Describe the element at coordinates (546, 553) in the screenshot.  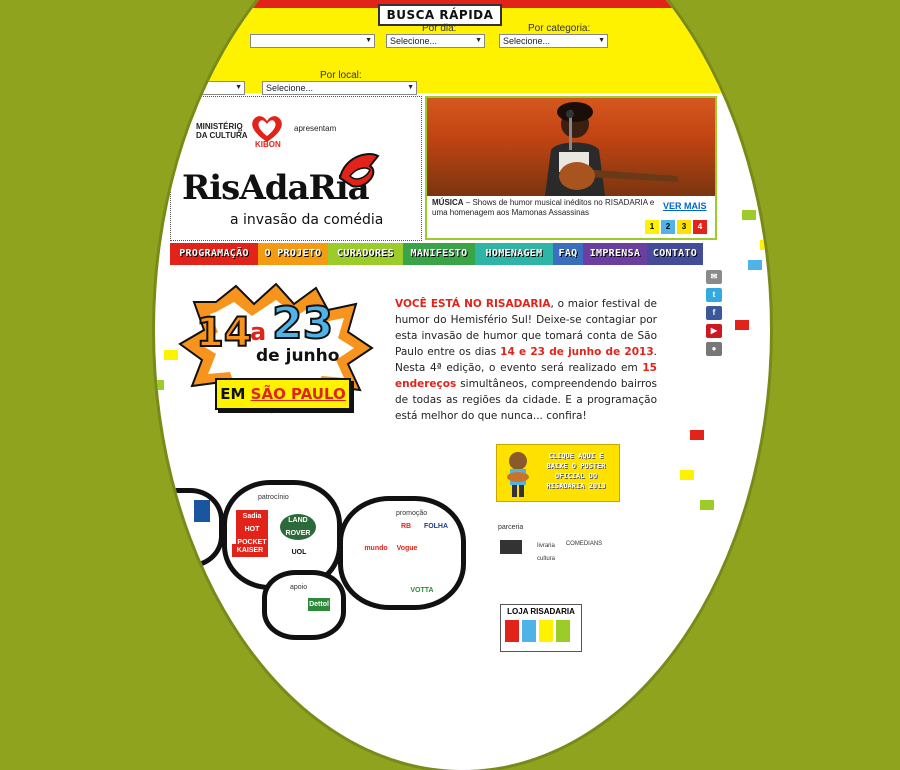
I see `livraria-cultura-logo: livraria cultura` at that location.